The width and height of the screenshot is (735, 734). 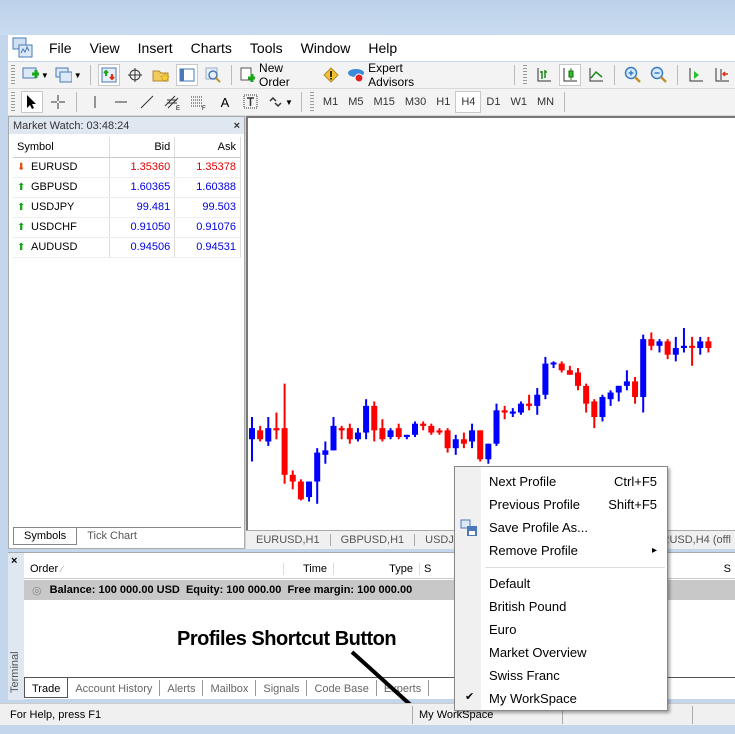 I want to click on save-profile-icon, so click(x=468, y=527).